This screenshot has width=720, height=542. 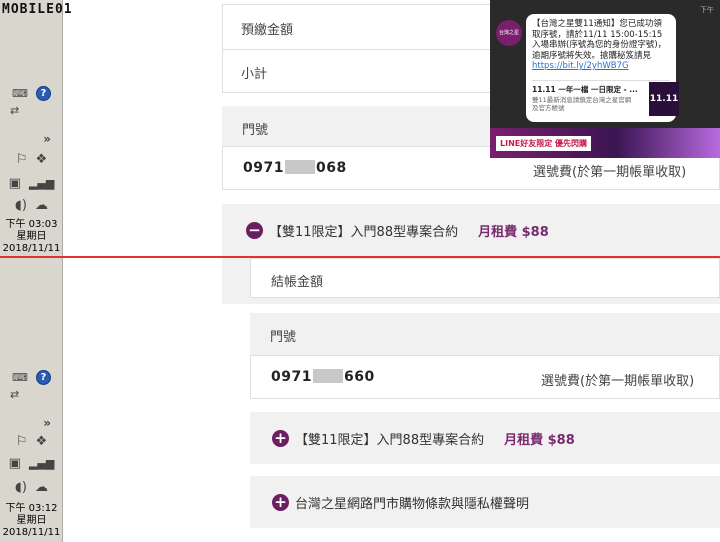 What do you see at coordinates (485, 278) in the screenshot?
I see `checkout-row: 結帳金額` at bounding box center [485, 278].